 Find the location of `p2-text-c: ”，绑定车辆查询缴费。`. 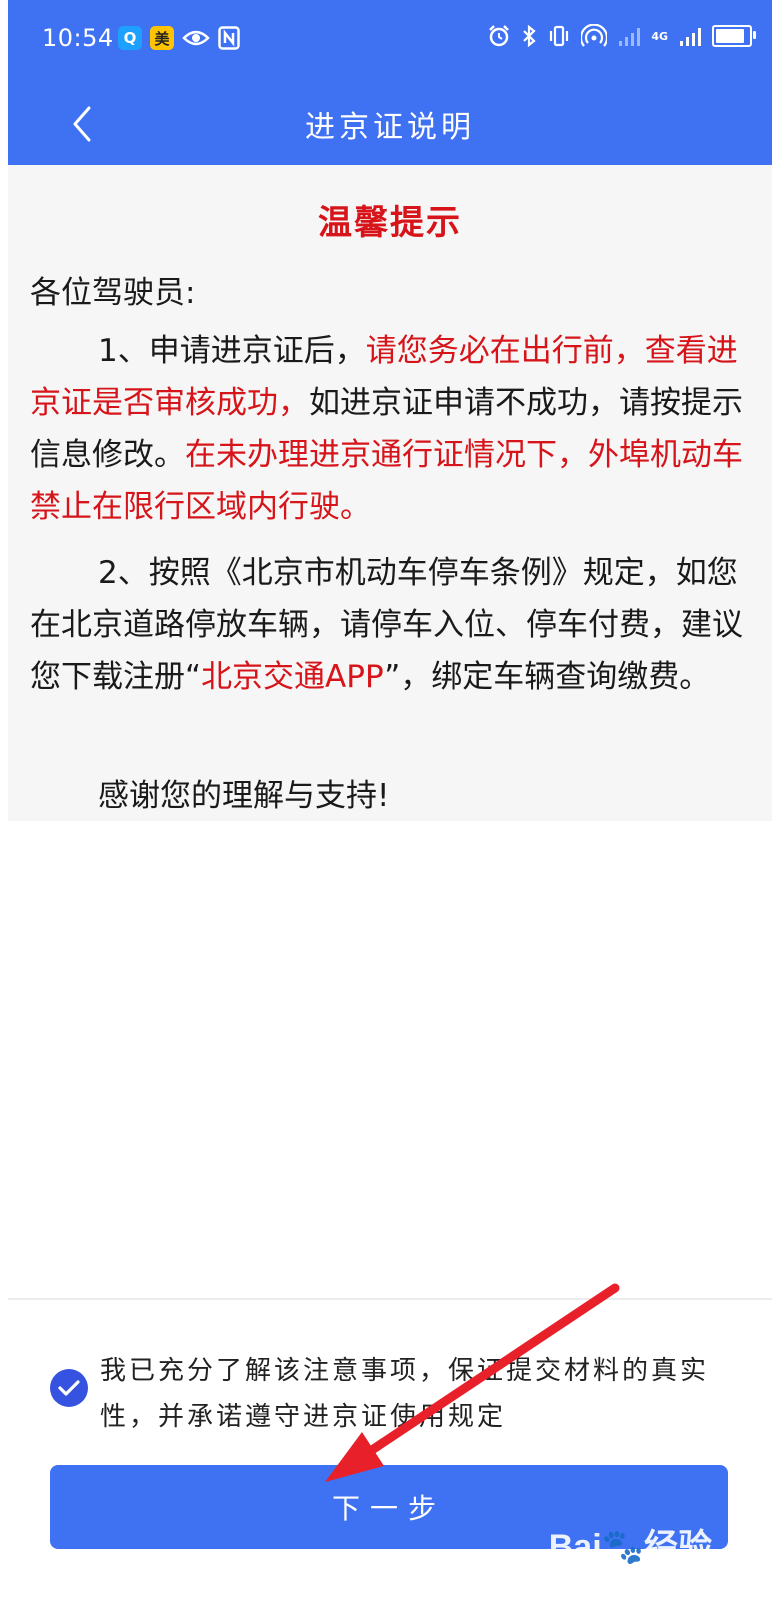

p2-text-c: ”，绑定车辆查询缴费。 is located at coordinates (547, 677).